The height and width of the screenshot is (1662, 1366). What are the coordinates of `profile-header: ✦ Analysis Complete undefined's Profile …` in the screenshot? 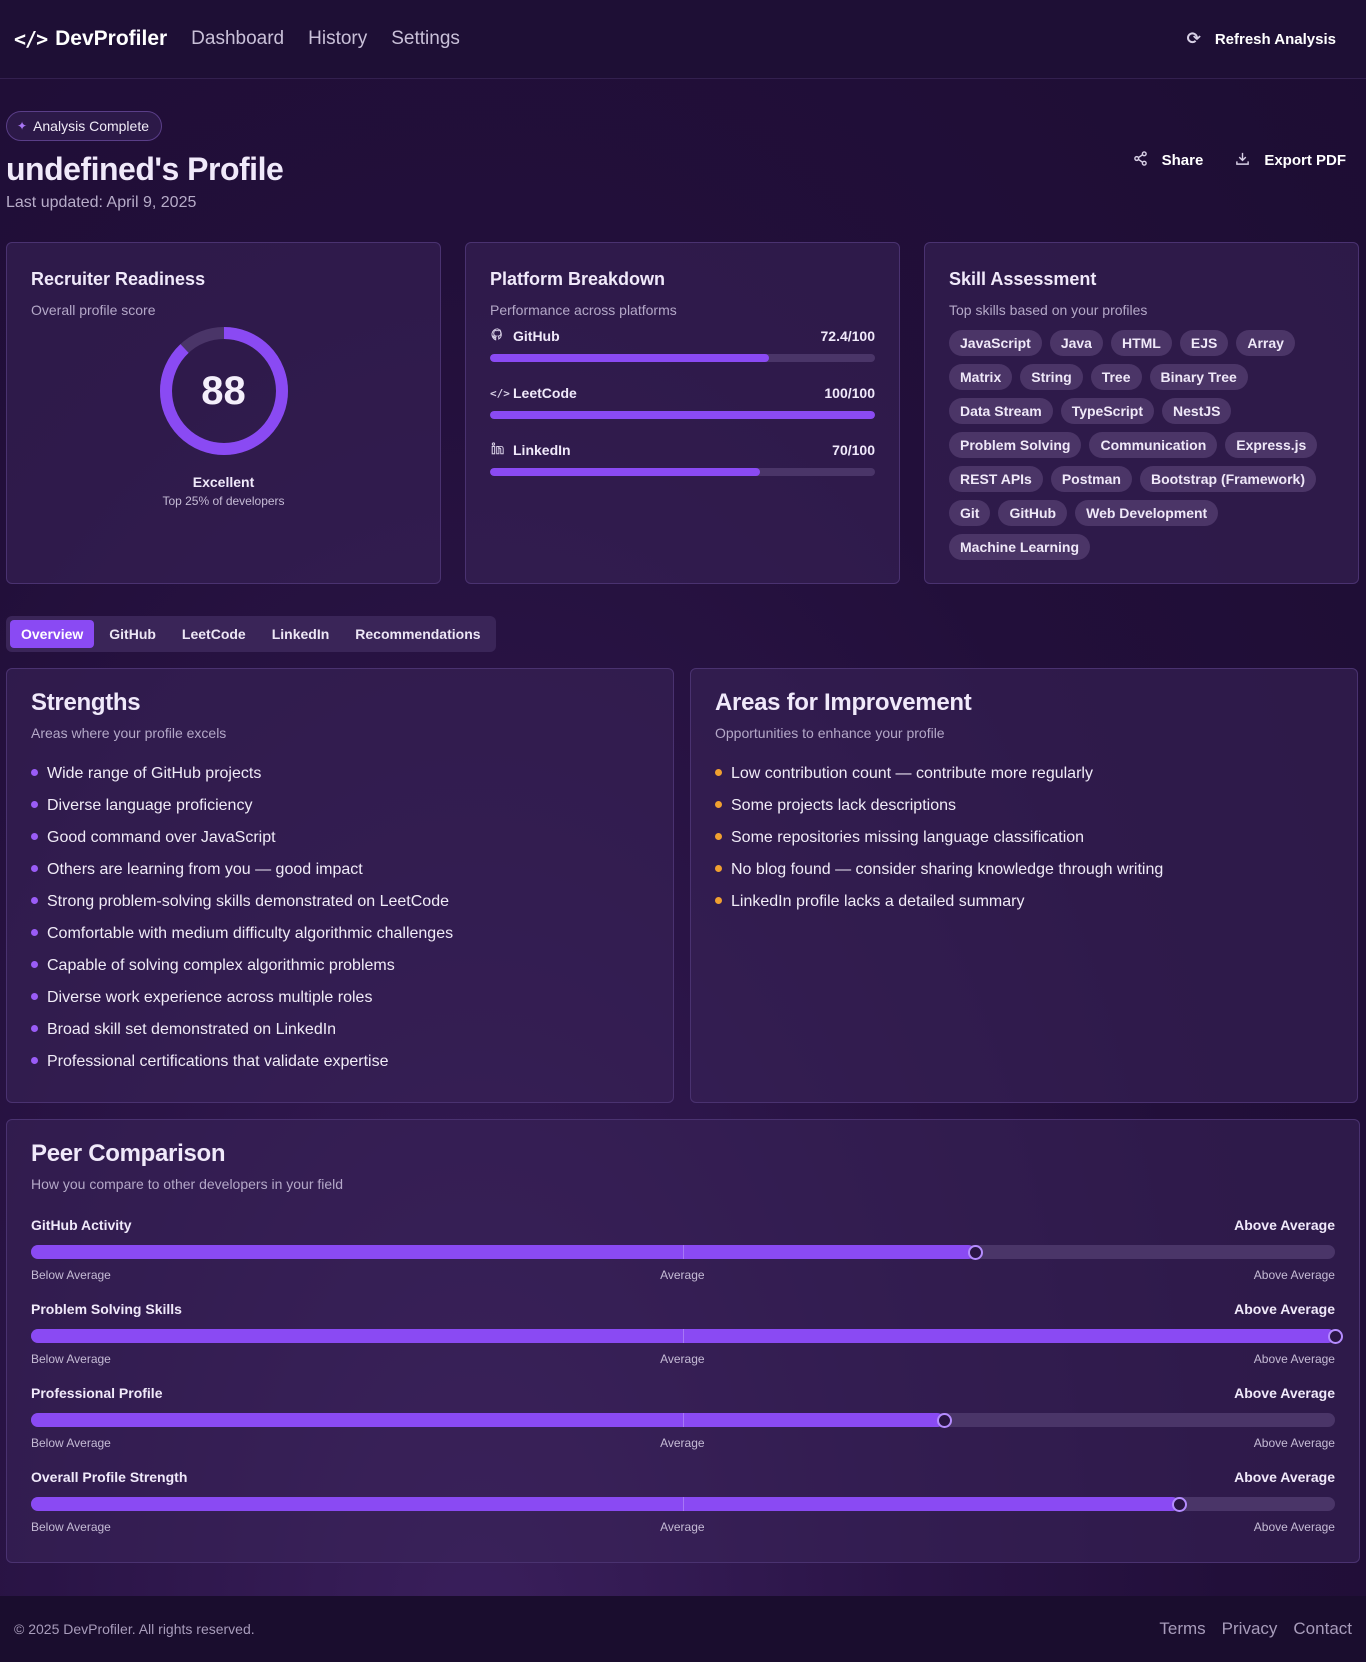 It's located at (683, 160).